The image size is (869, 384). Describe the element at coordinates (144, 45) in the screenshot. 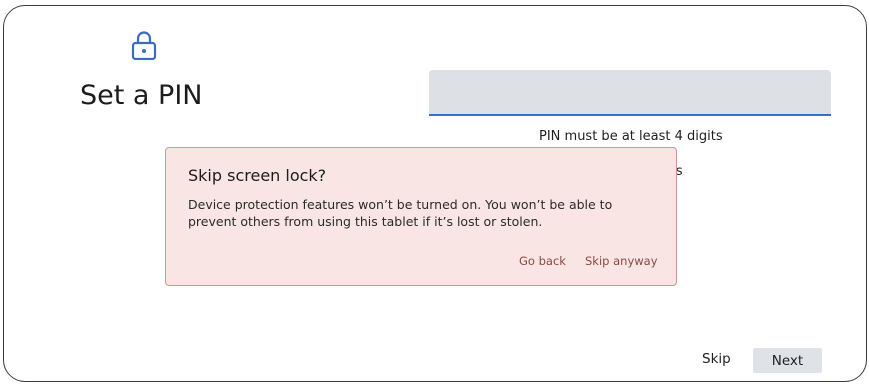

I see `lock-icon` at that location.